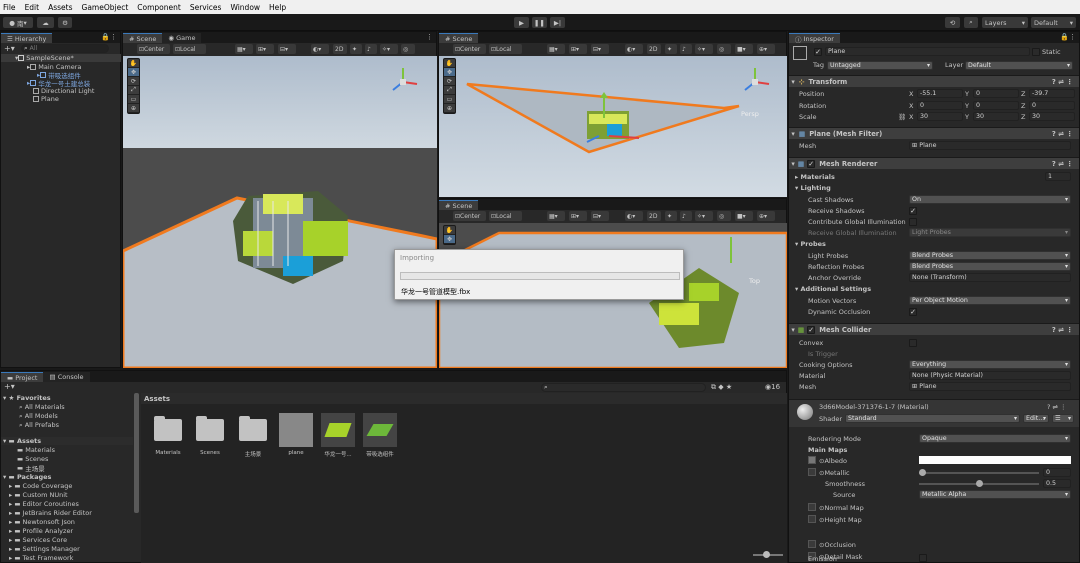 This screenshot has height=563, width=1080. What do you see at coordinates (449, 63) in the screenshot?
I see `hand-tool-icon: ✋` at bounding box center [449, 63].